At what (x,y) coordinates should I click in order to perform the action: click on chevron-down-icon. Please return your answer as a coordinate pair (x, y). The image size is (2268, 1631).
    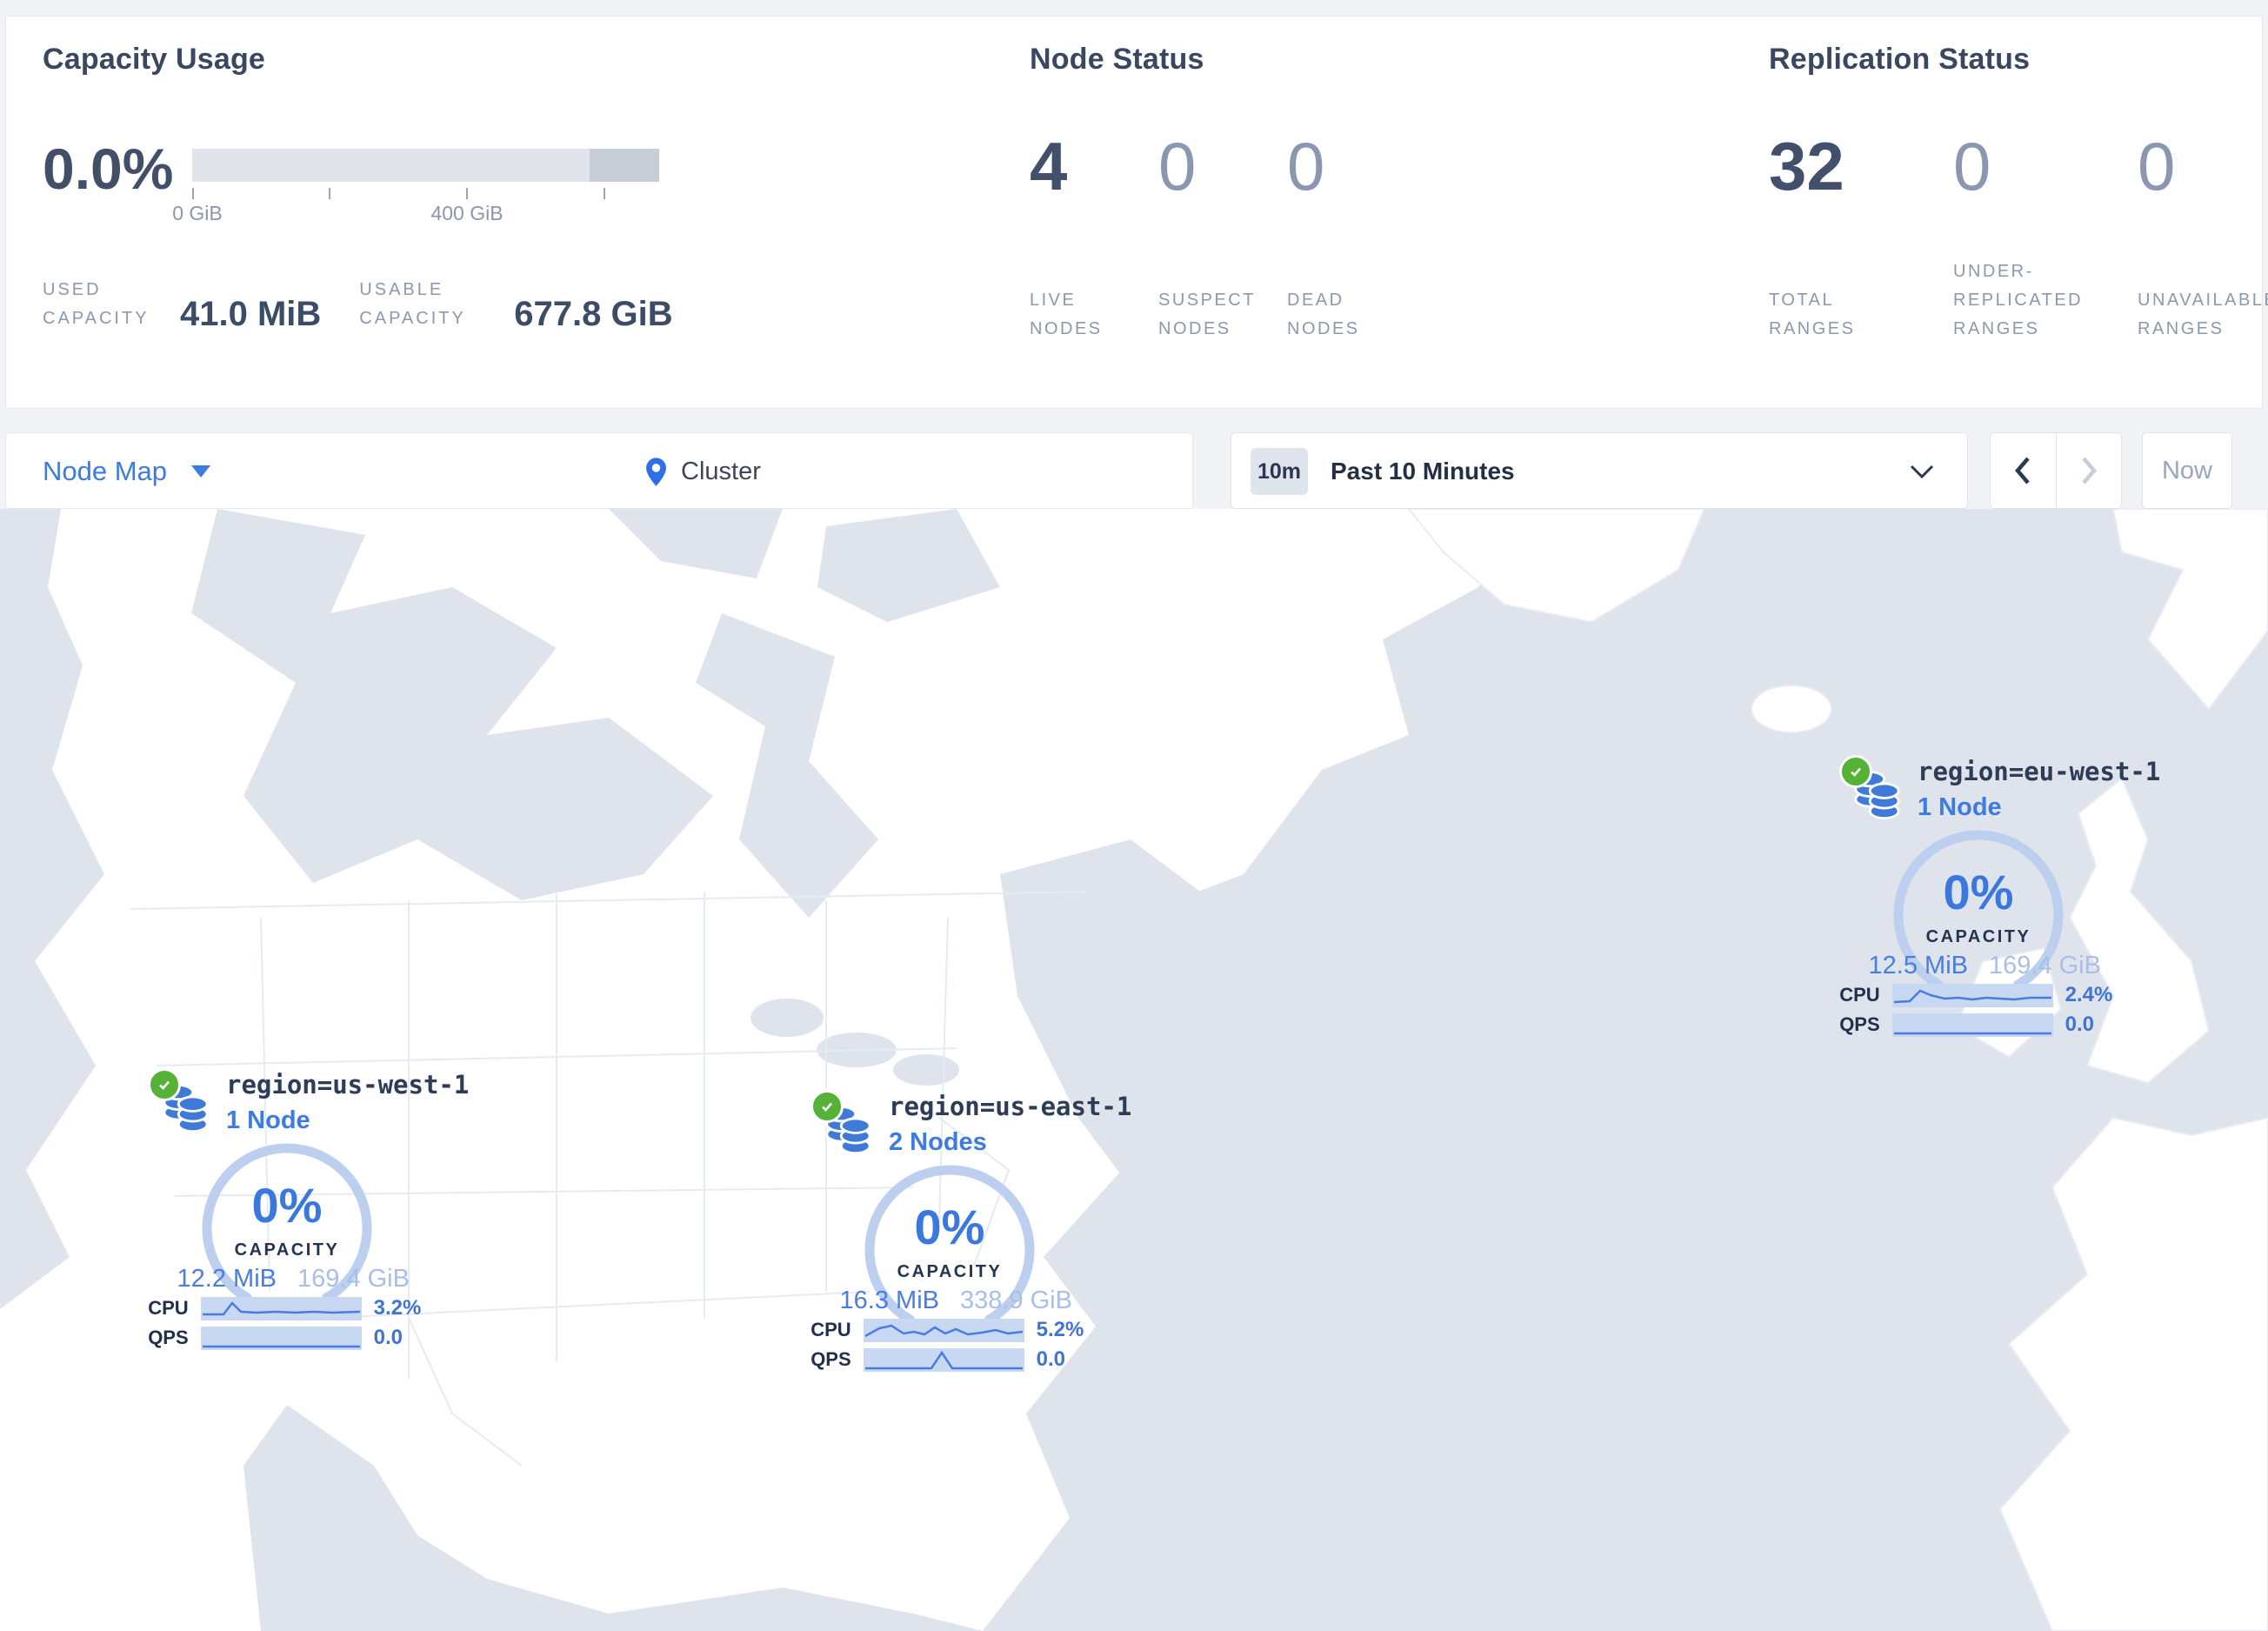
    Looking at the image, I should click on (1922, 472).